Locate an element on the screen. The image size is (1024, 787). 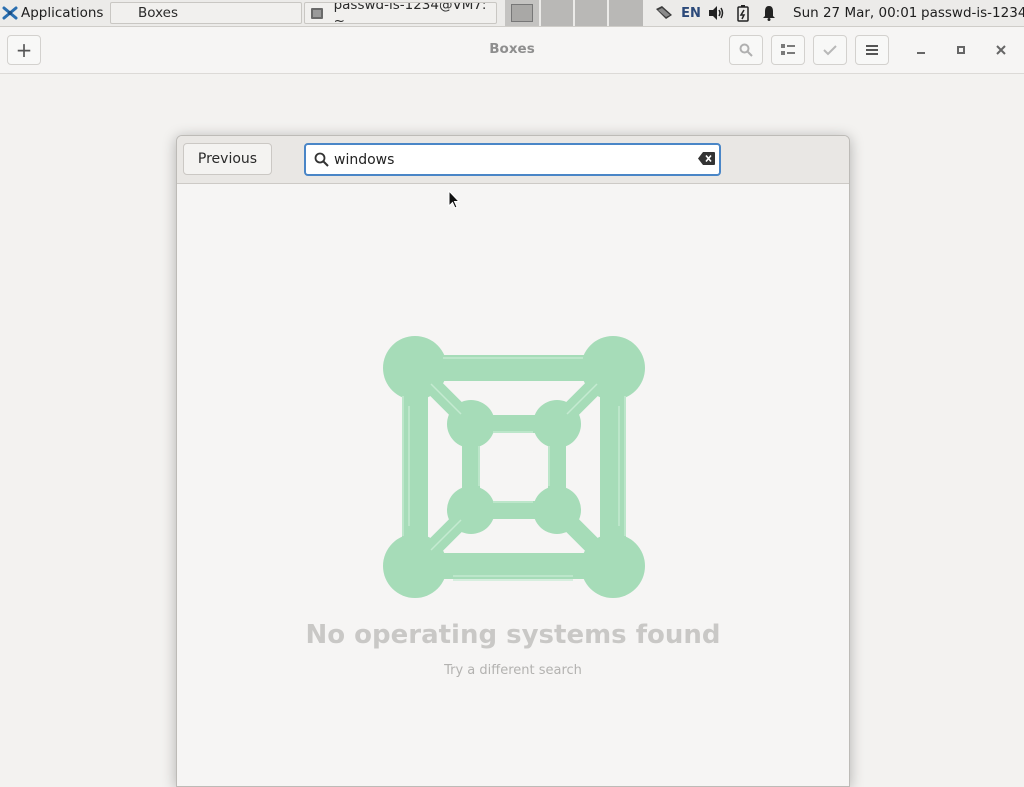
os-search-field is located at coordinates (512, 159).